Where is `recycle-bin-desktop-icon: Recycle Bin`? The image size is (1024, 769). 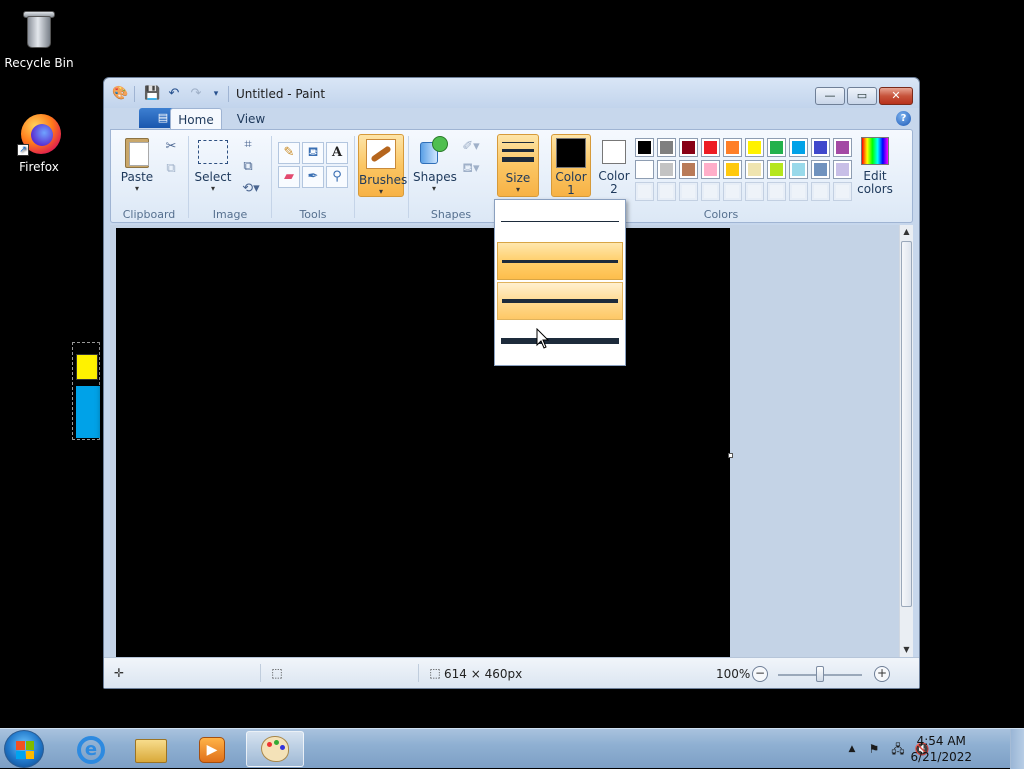
recycle-bin-desktop-icon: Recycle Bin is located at coordinates (39, 39).